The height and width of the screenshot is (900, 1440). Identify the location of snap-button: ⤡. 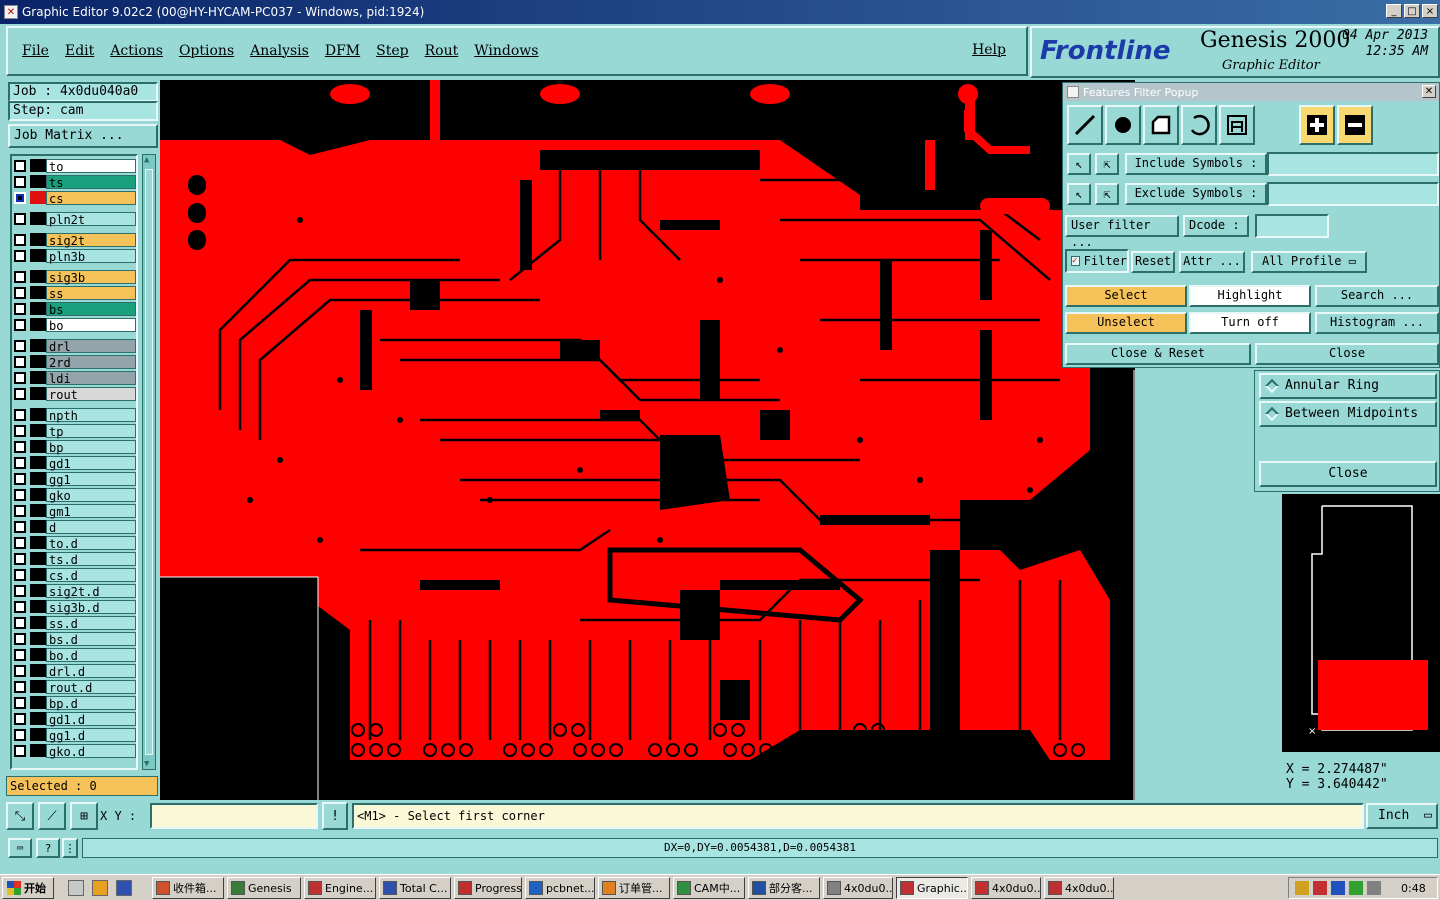
(20, 816).